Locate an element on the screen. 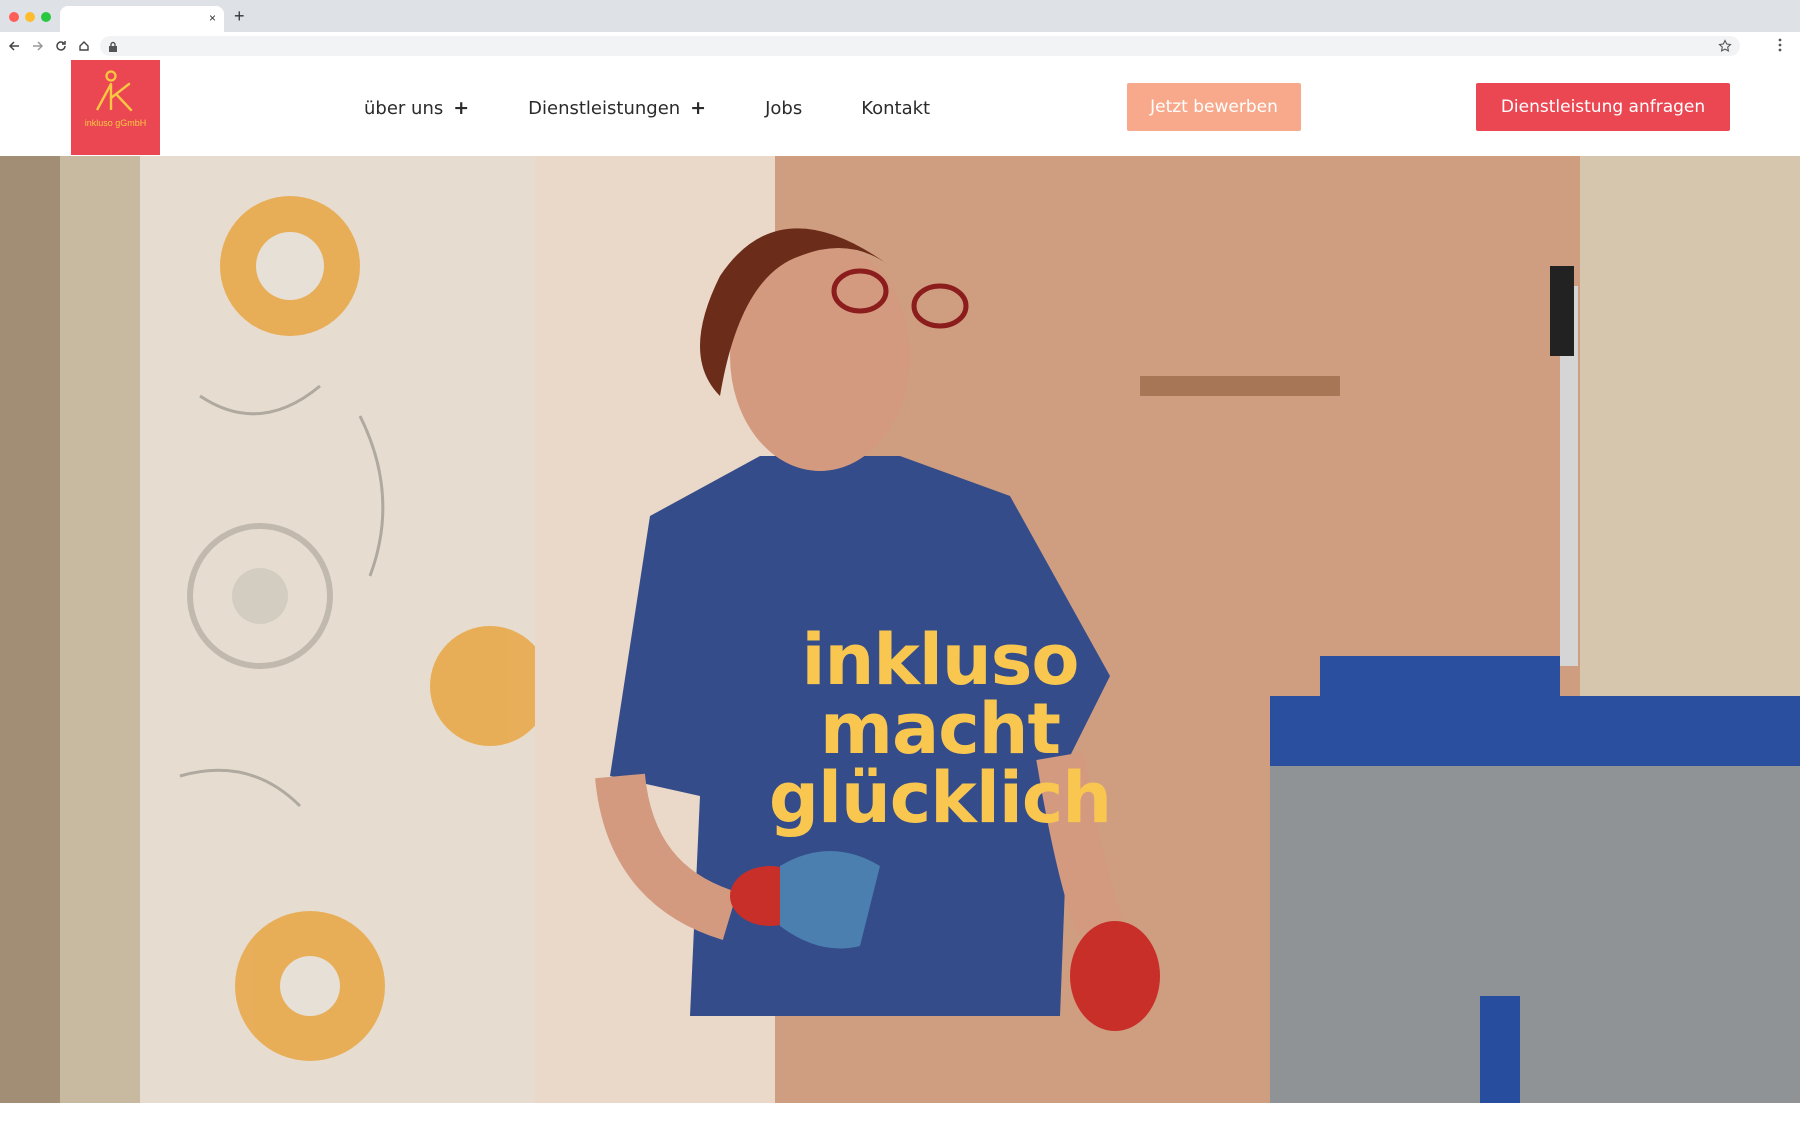  window-maximize-icon is located at coordinates (46, 17).